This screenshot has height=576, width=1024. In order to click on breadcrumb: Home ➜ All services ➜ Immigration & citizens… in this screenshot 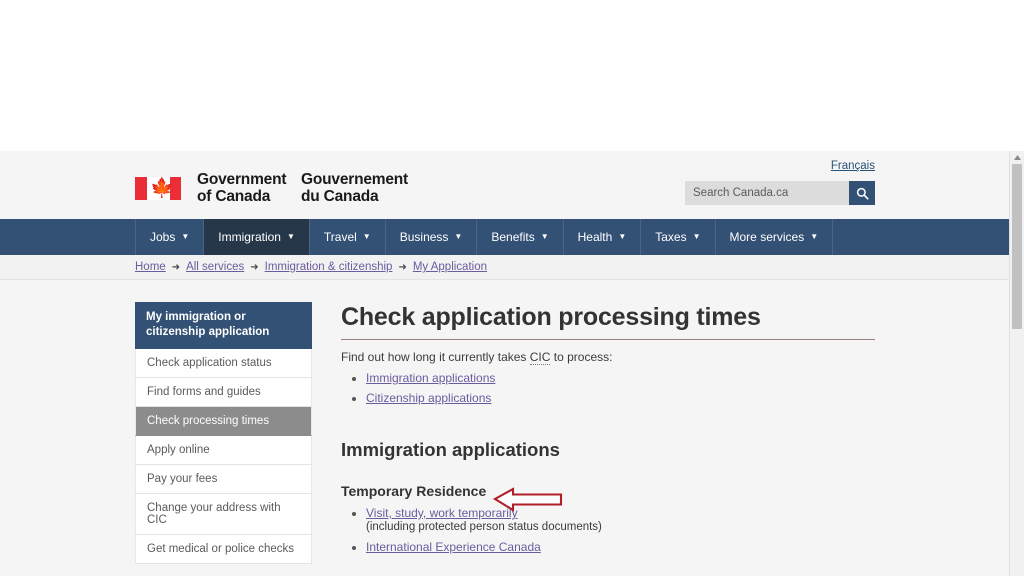, I will do `click(505, 267)`.